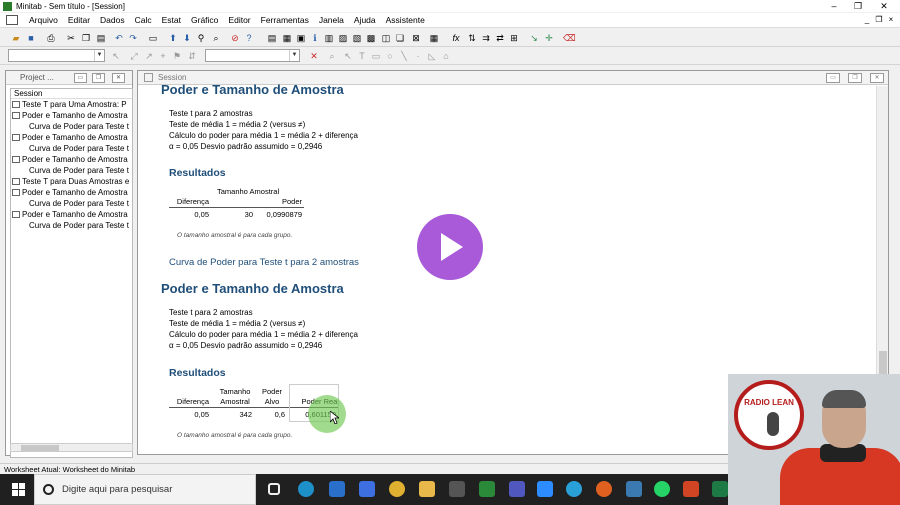 This screenshot has height=505, width=900. I want to click on session-window-icon: ▤, so click(272, 38).